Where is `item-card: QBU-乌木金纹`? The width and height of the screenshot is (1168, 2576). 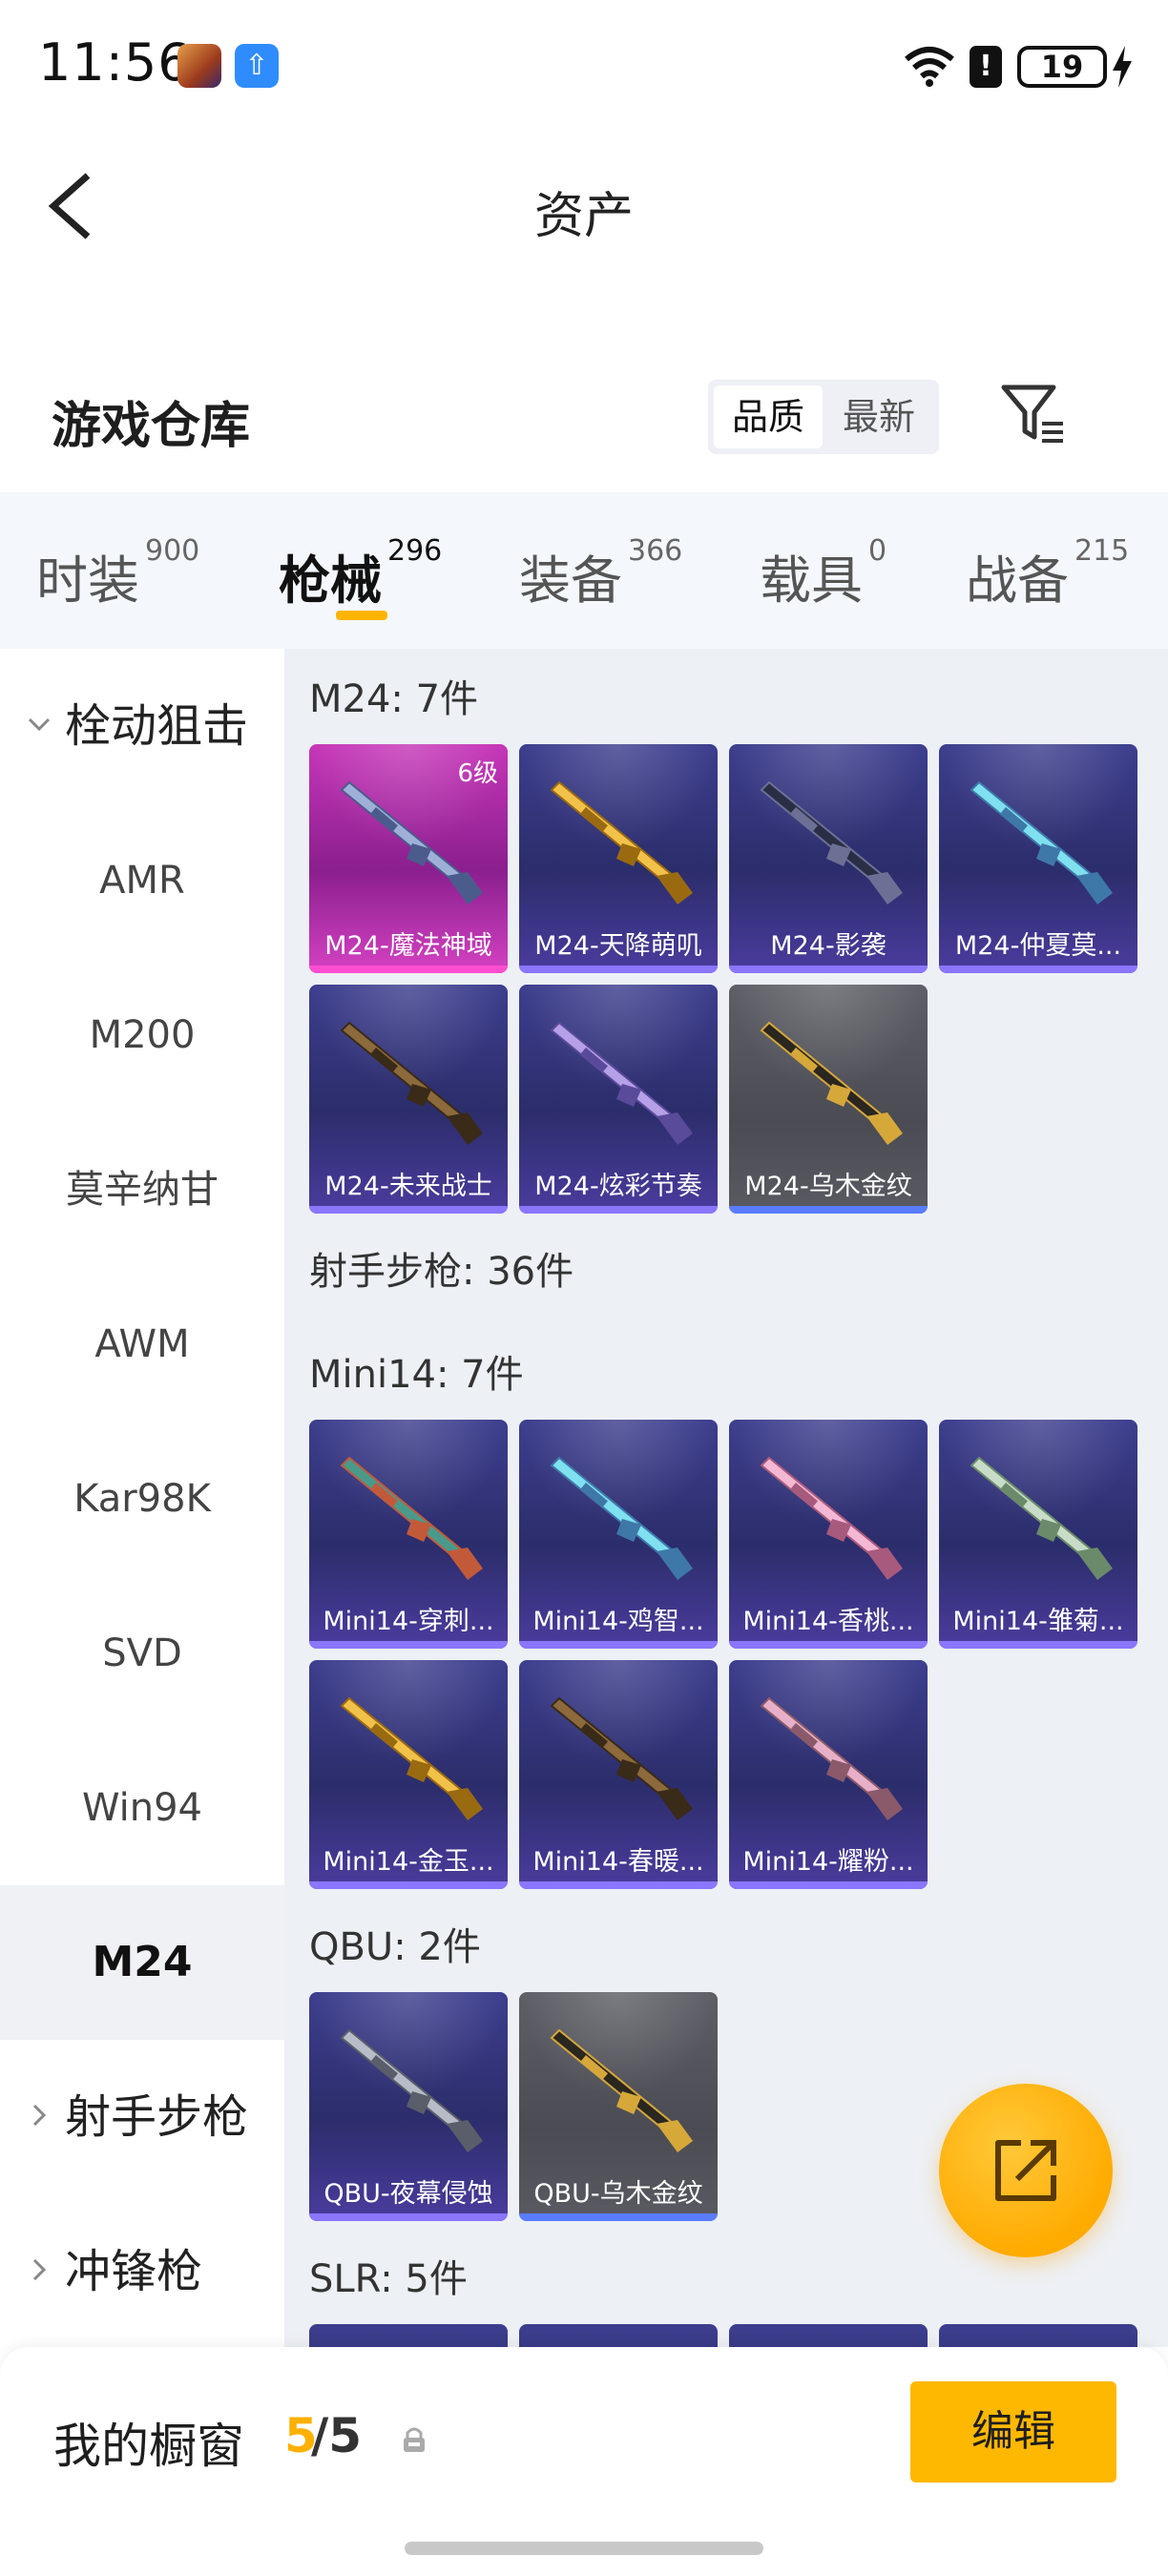 item-card: QBU-乌木金纹 is located at coordinates (619, 2106).